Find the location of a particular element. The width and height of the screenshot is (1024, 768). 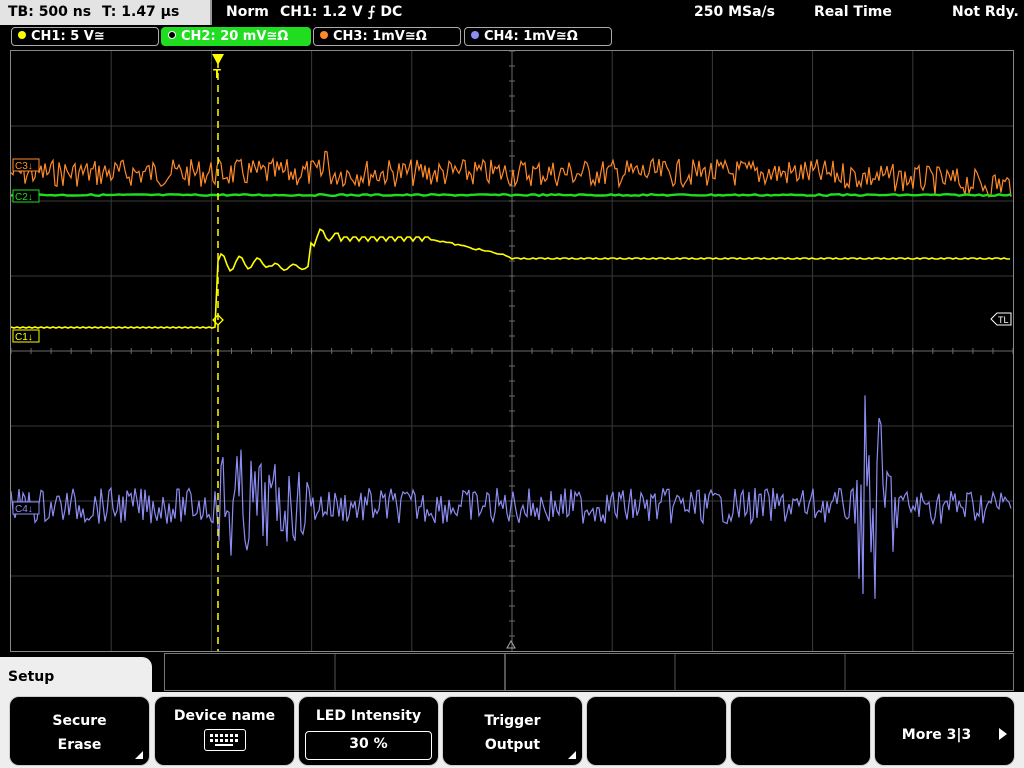

channel-2-offset-marker: C2↓ is located at coordinates (26, 196).